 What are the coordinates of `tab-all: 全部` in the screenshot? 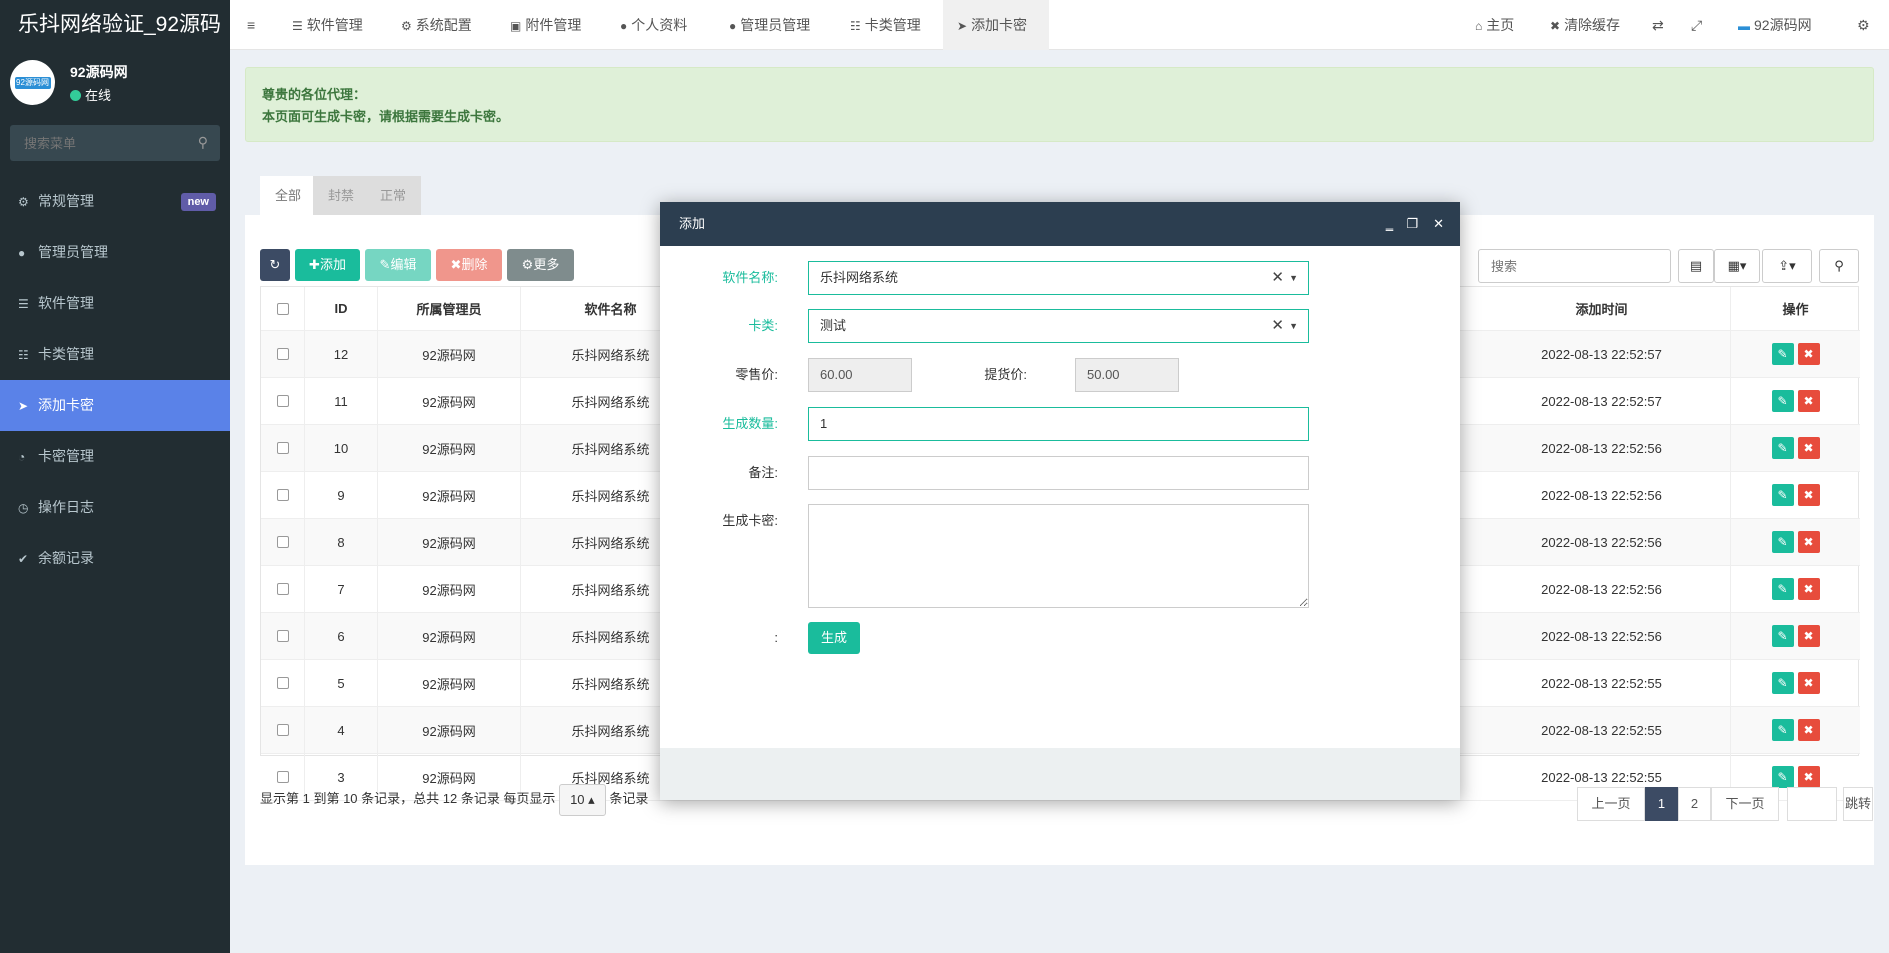 It's located at (288, 195).